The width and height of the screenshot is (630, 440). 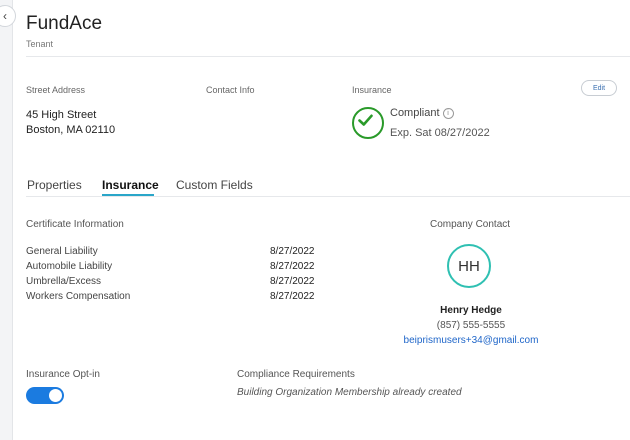 What do you see at coordinates (78, 296) in the screenshot?
I see `coverage-name: Workers Compensation` at bounding box center [78, 296].